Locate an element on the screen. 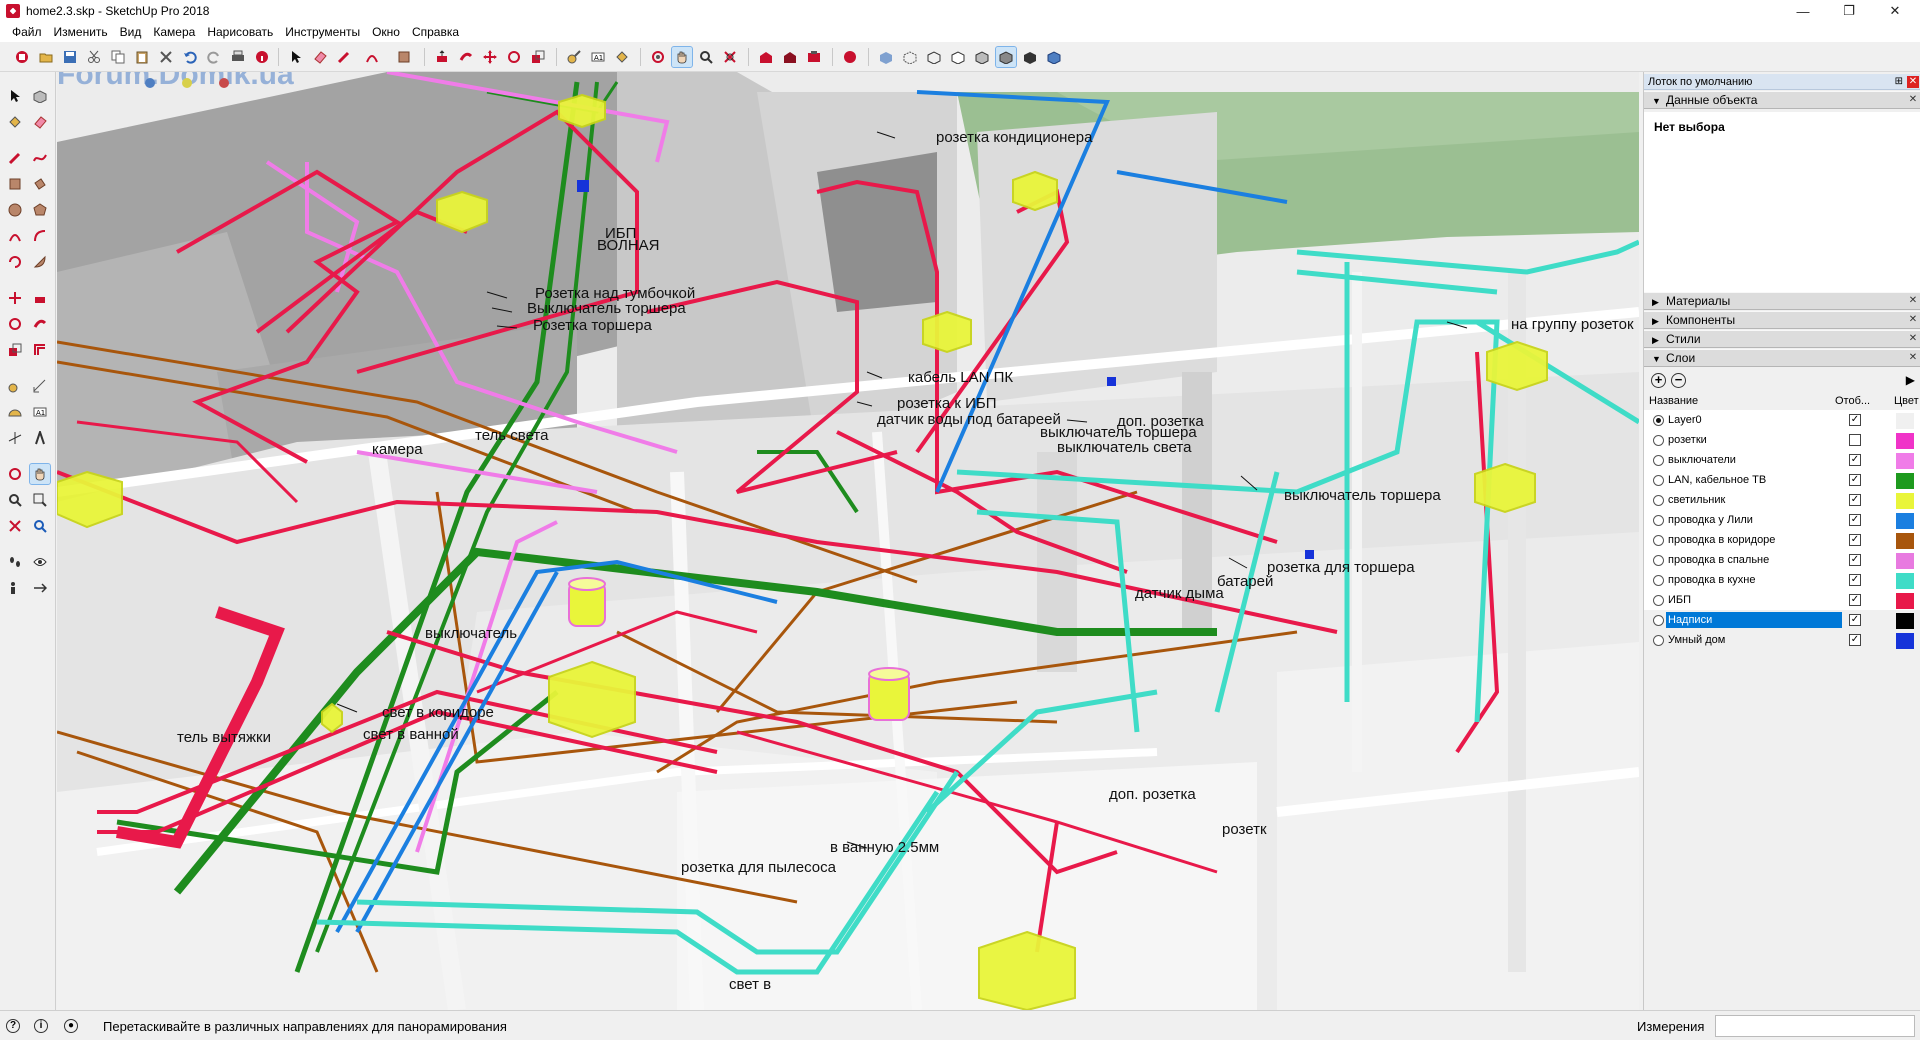 Image resolution: width=1920 pixels, height=1040 pixels. arc-tool-button is located at coordinates (372, 57).